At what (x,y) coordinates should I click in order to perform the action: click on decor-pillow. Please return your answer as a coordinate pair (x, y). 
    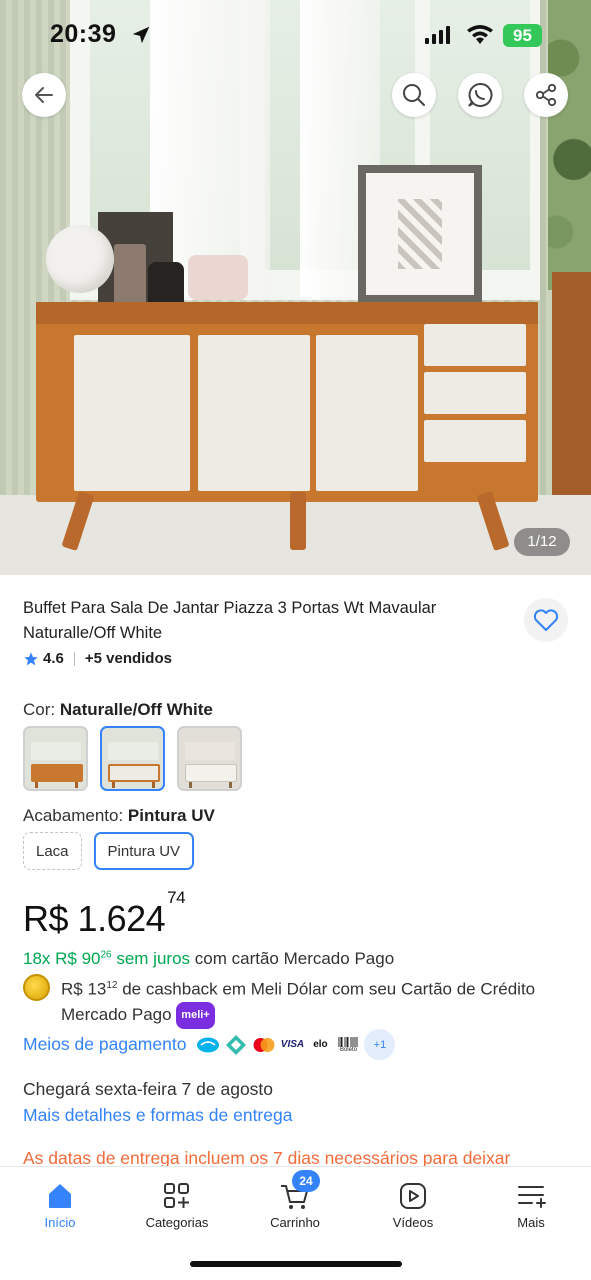
    Looking at the image, I should click on (218, 277).